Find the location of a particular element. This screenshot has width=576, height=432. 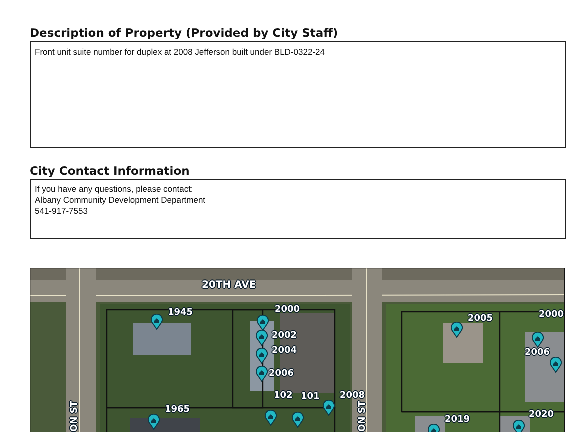

address-label: 101 is located at coordinates (310, 397).